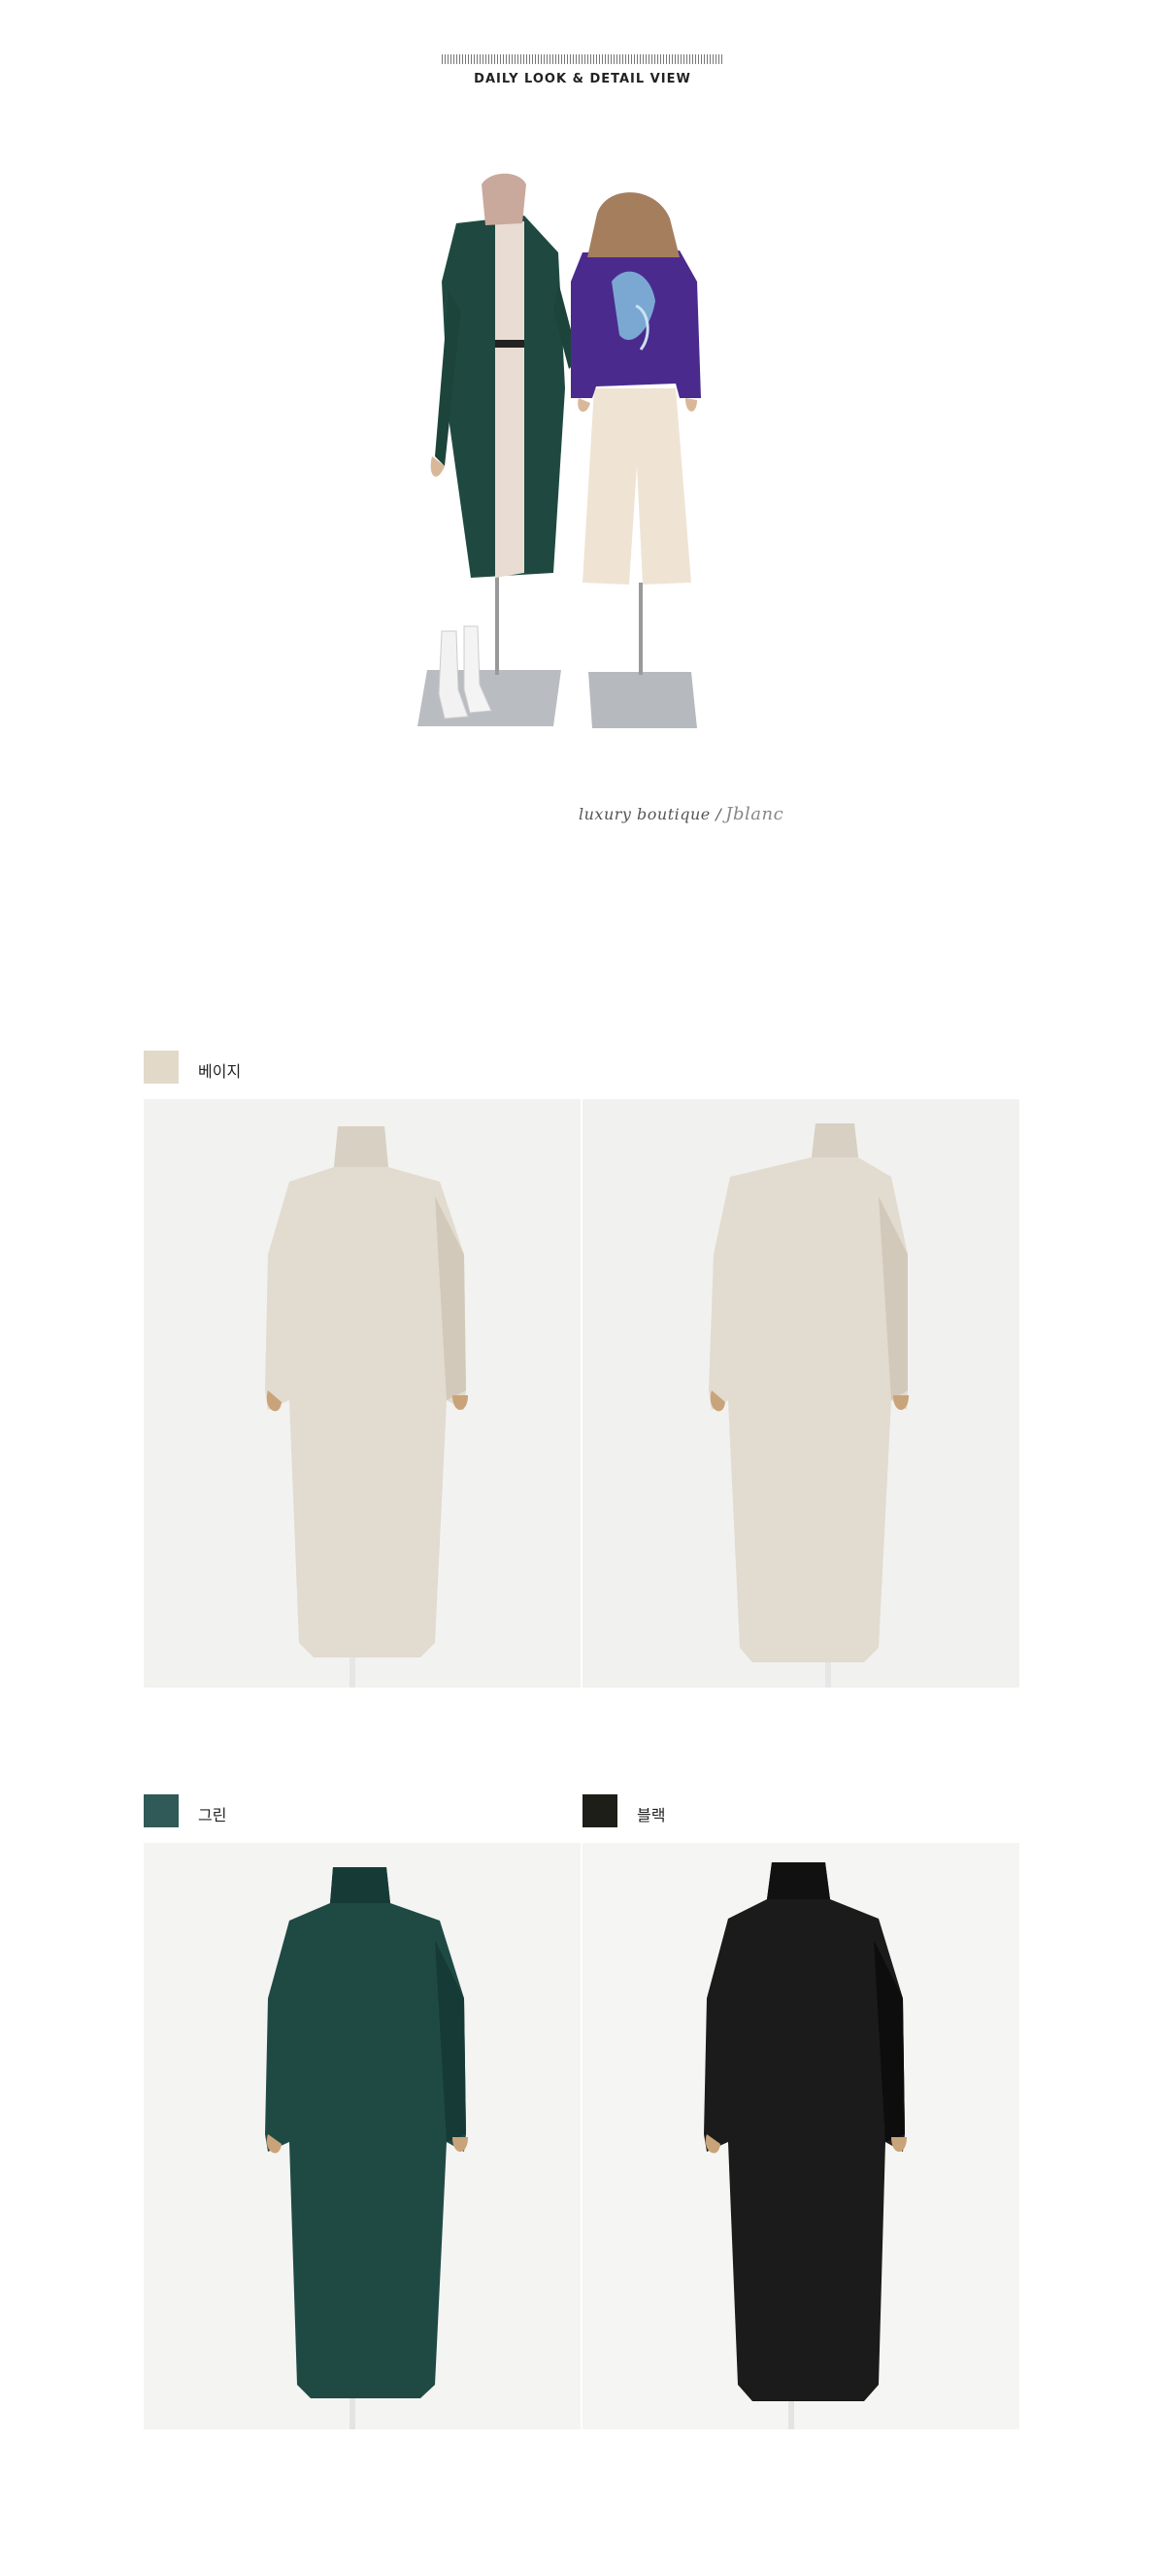  Describe the element at coordinates (161, 1811) in the screenshot. I see `color-swatch-green` at that location.